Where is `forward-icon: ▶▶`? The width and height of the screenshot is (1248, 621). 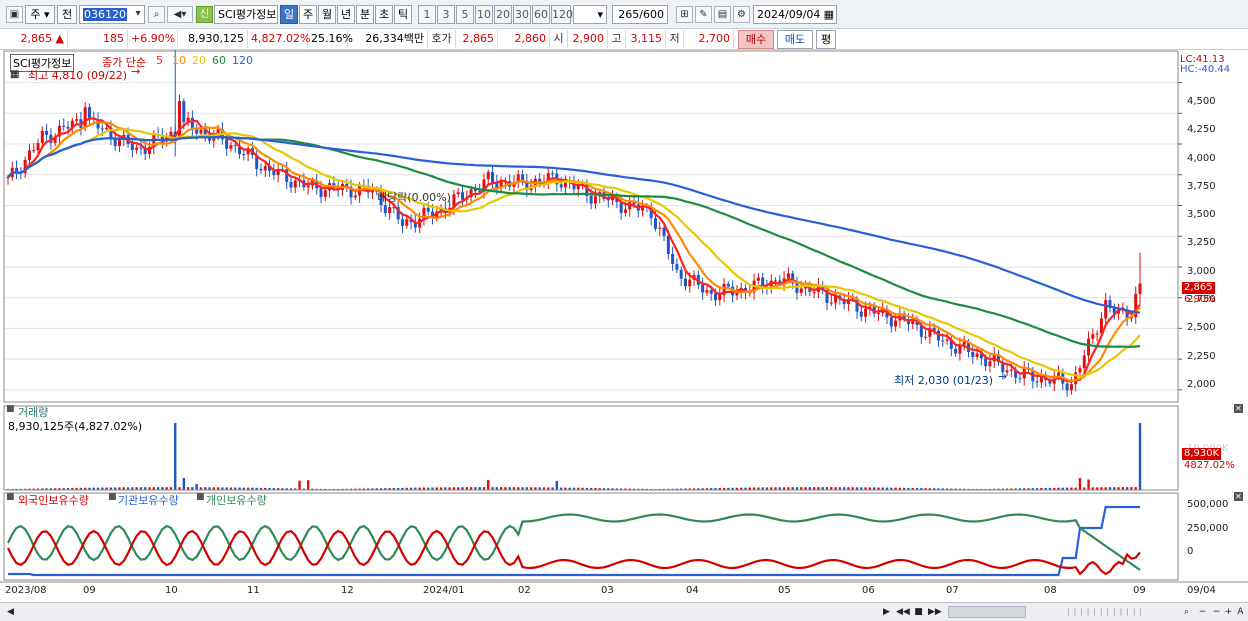 forward-icon: ▶▶ is located at coordinates (935, 612).